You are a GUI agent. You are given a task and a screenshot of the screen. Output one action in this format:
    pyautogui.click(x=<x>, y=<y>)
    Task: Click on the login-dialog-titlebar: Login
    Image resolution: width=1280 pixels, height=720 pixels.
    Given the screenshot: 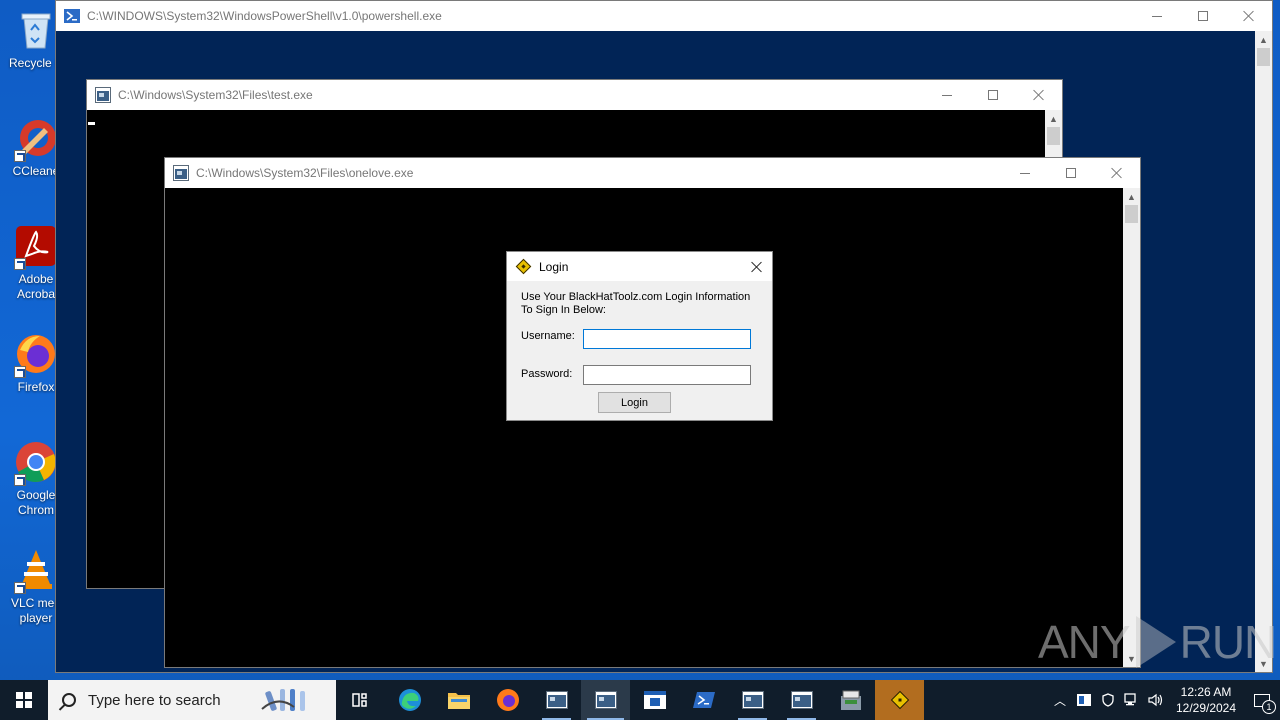 What is the action you would take?
    pyautogui.click(x=639, y=266)
    